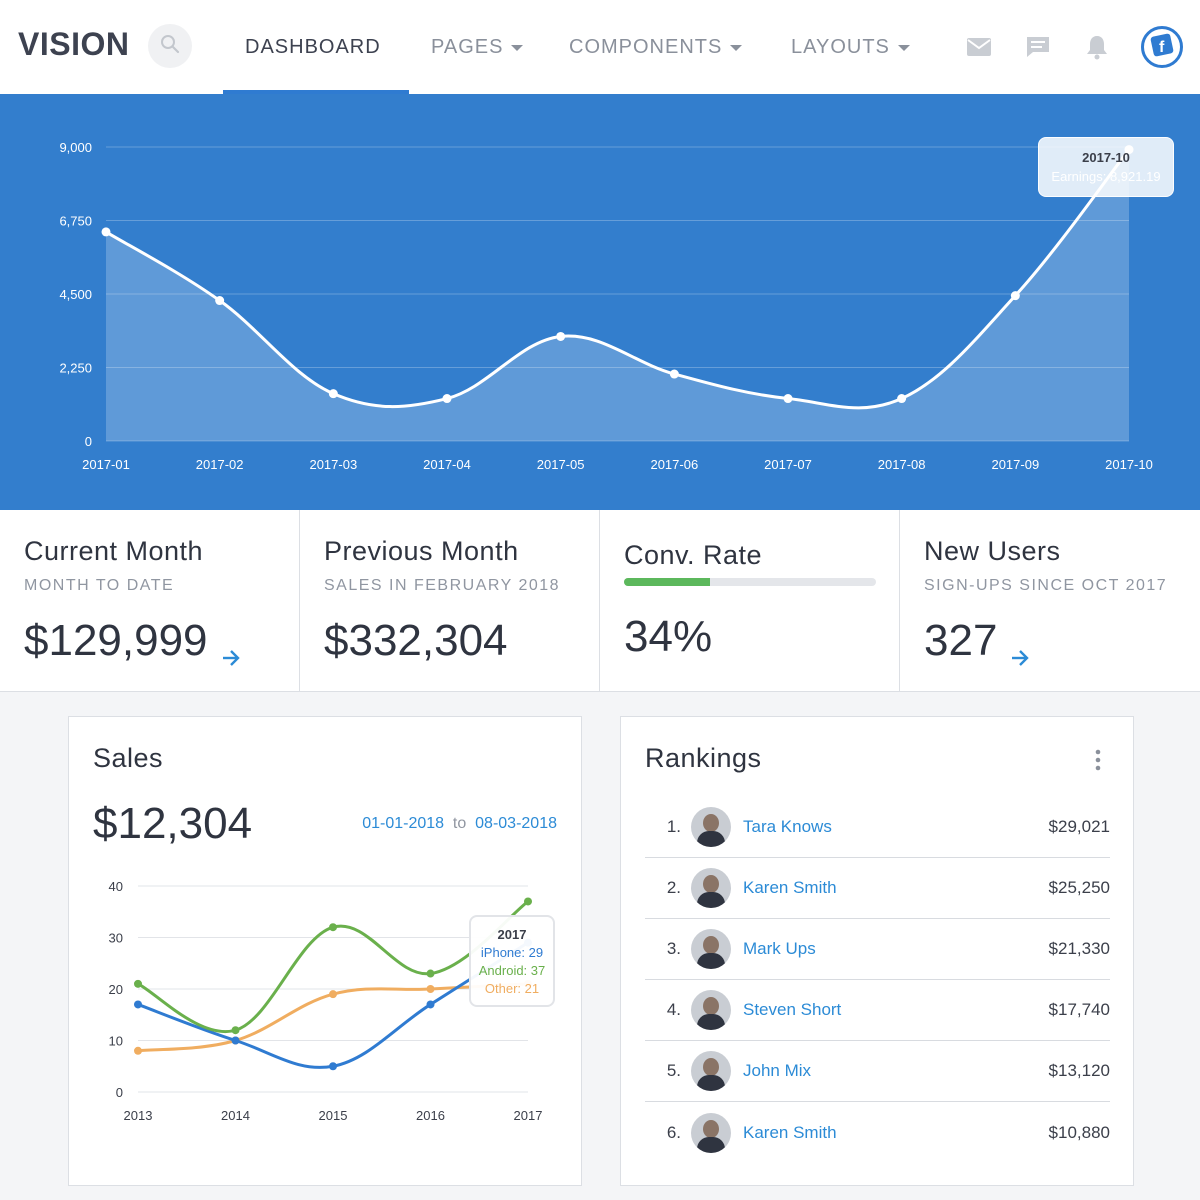  What do you see at coordinates (961, 640) in the screenshot?
I see `stat-value-text: 327` at bounding box center [961, 640].